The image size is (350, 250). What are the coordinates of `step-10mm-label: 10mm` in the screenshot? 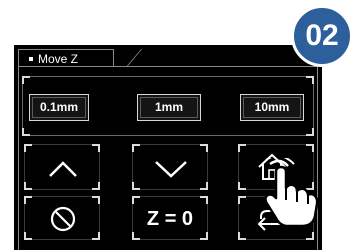 It's located at (272, 107).